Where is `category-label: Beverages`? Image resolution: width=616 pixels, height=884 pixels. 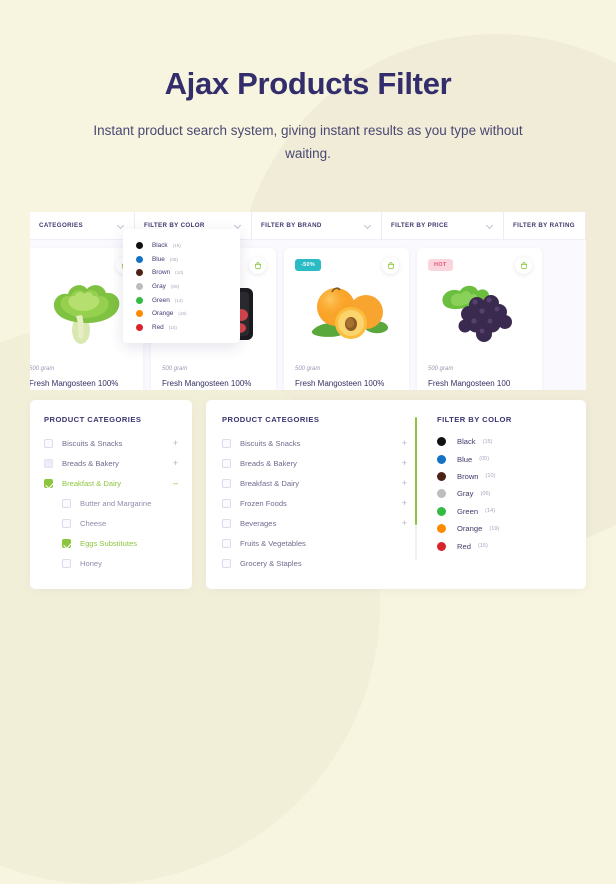 category-label: Beverages is located at coordinates (258, 523).